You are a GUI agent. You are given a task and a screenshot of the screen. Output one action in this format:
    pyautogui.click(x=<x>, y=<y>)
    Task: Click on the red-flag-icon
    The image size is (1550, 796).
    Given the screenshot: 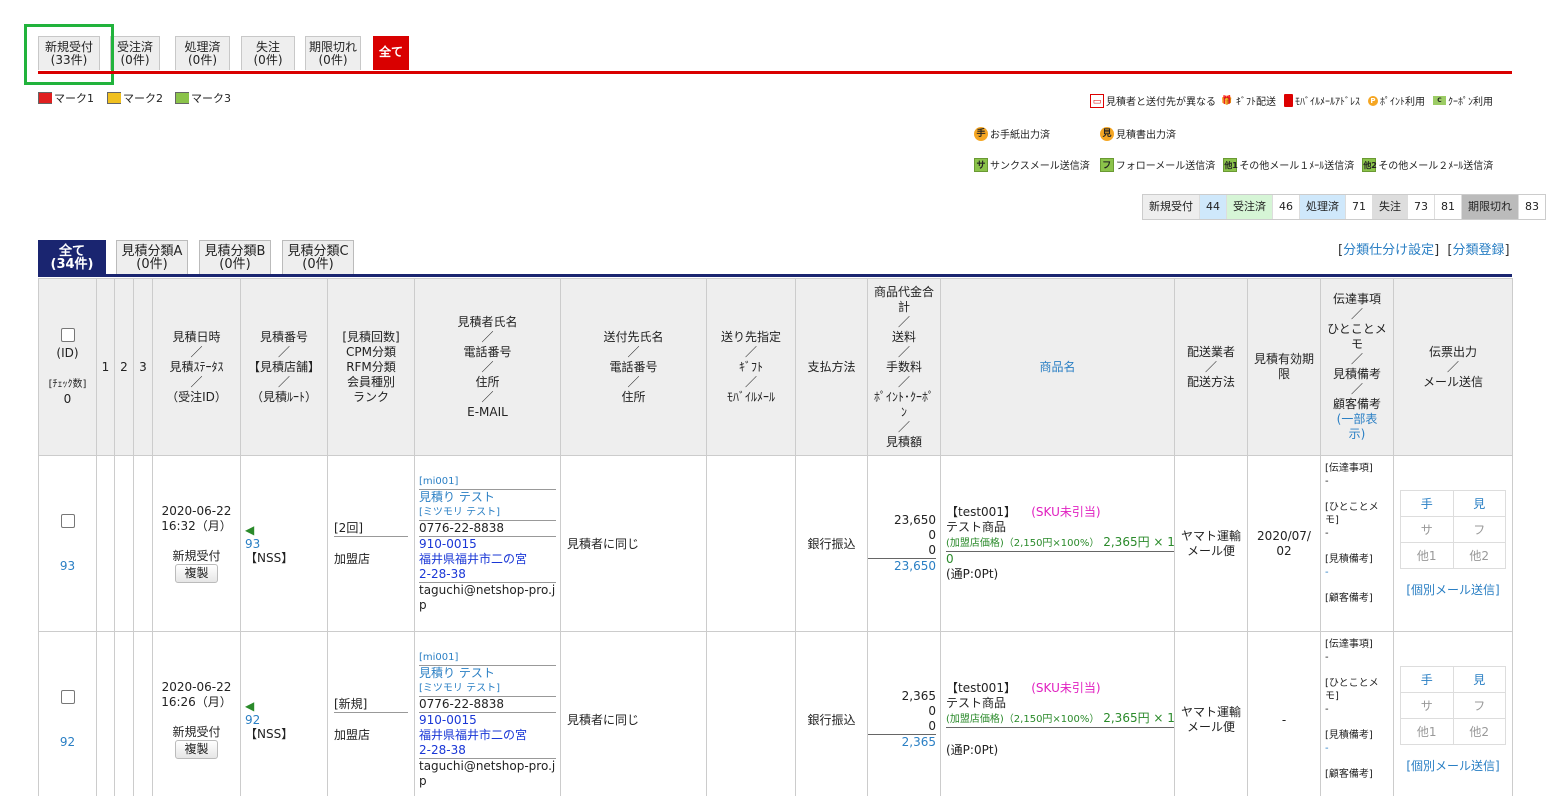 What is the action you would take?
    pyautogui.click(x=45, y=98)
    